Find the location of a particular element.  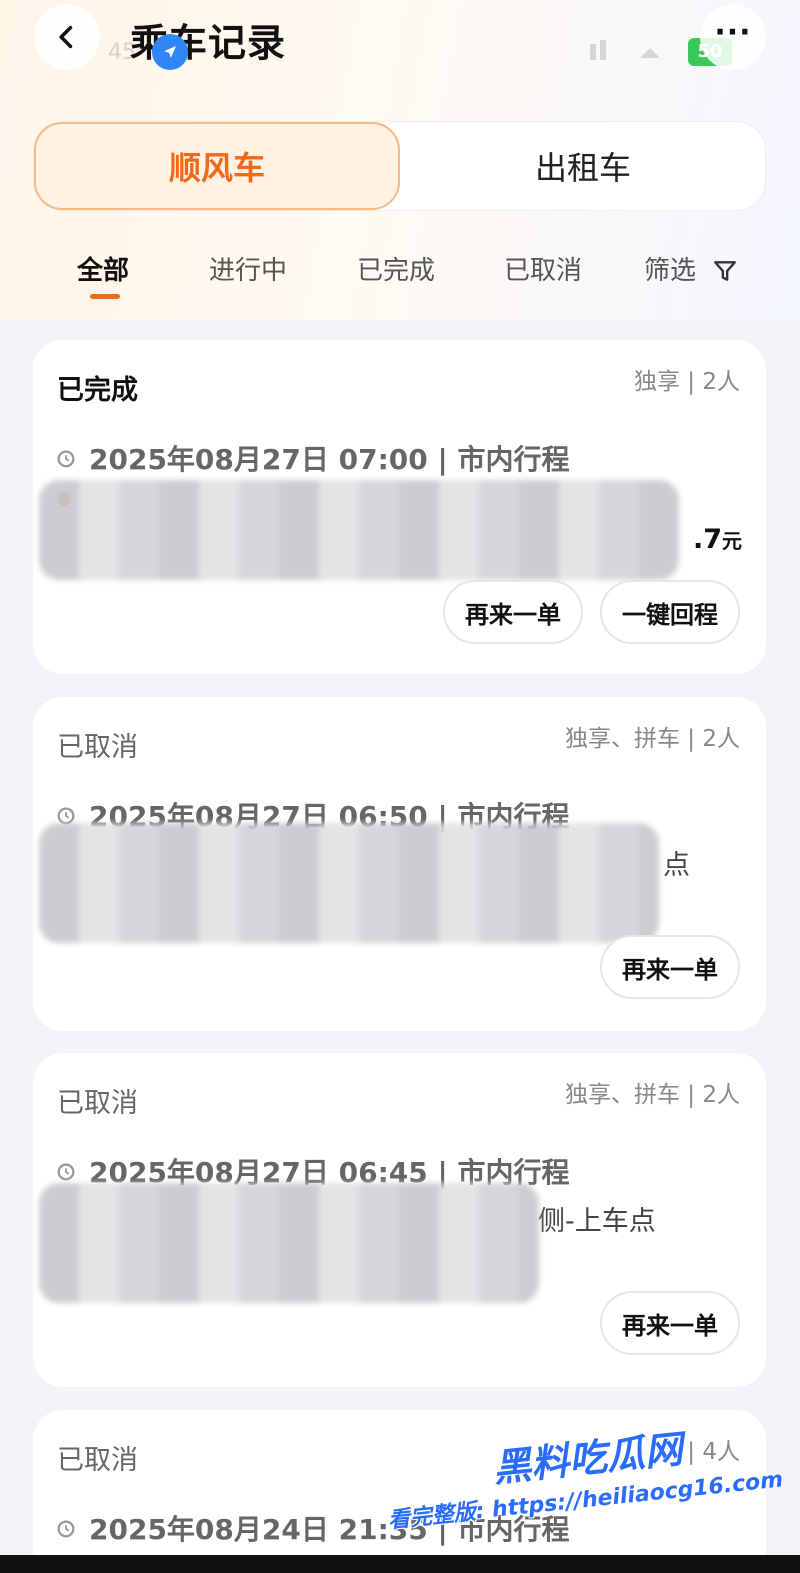

status-filter-tabs: 全部 进行中 已完成 已取消 筛选 is located at coordinates (400, 280).